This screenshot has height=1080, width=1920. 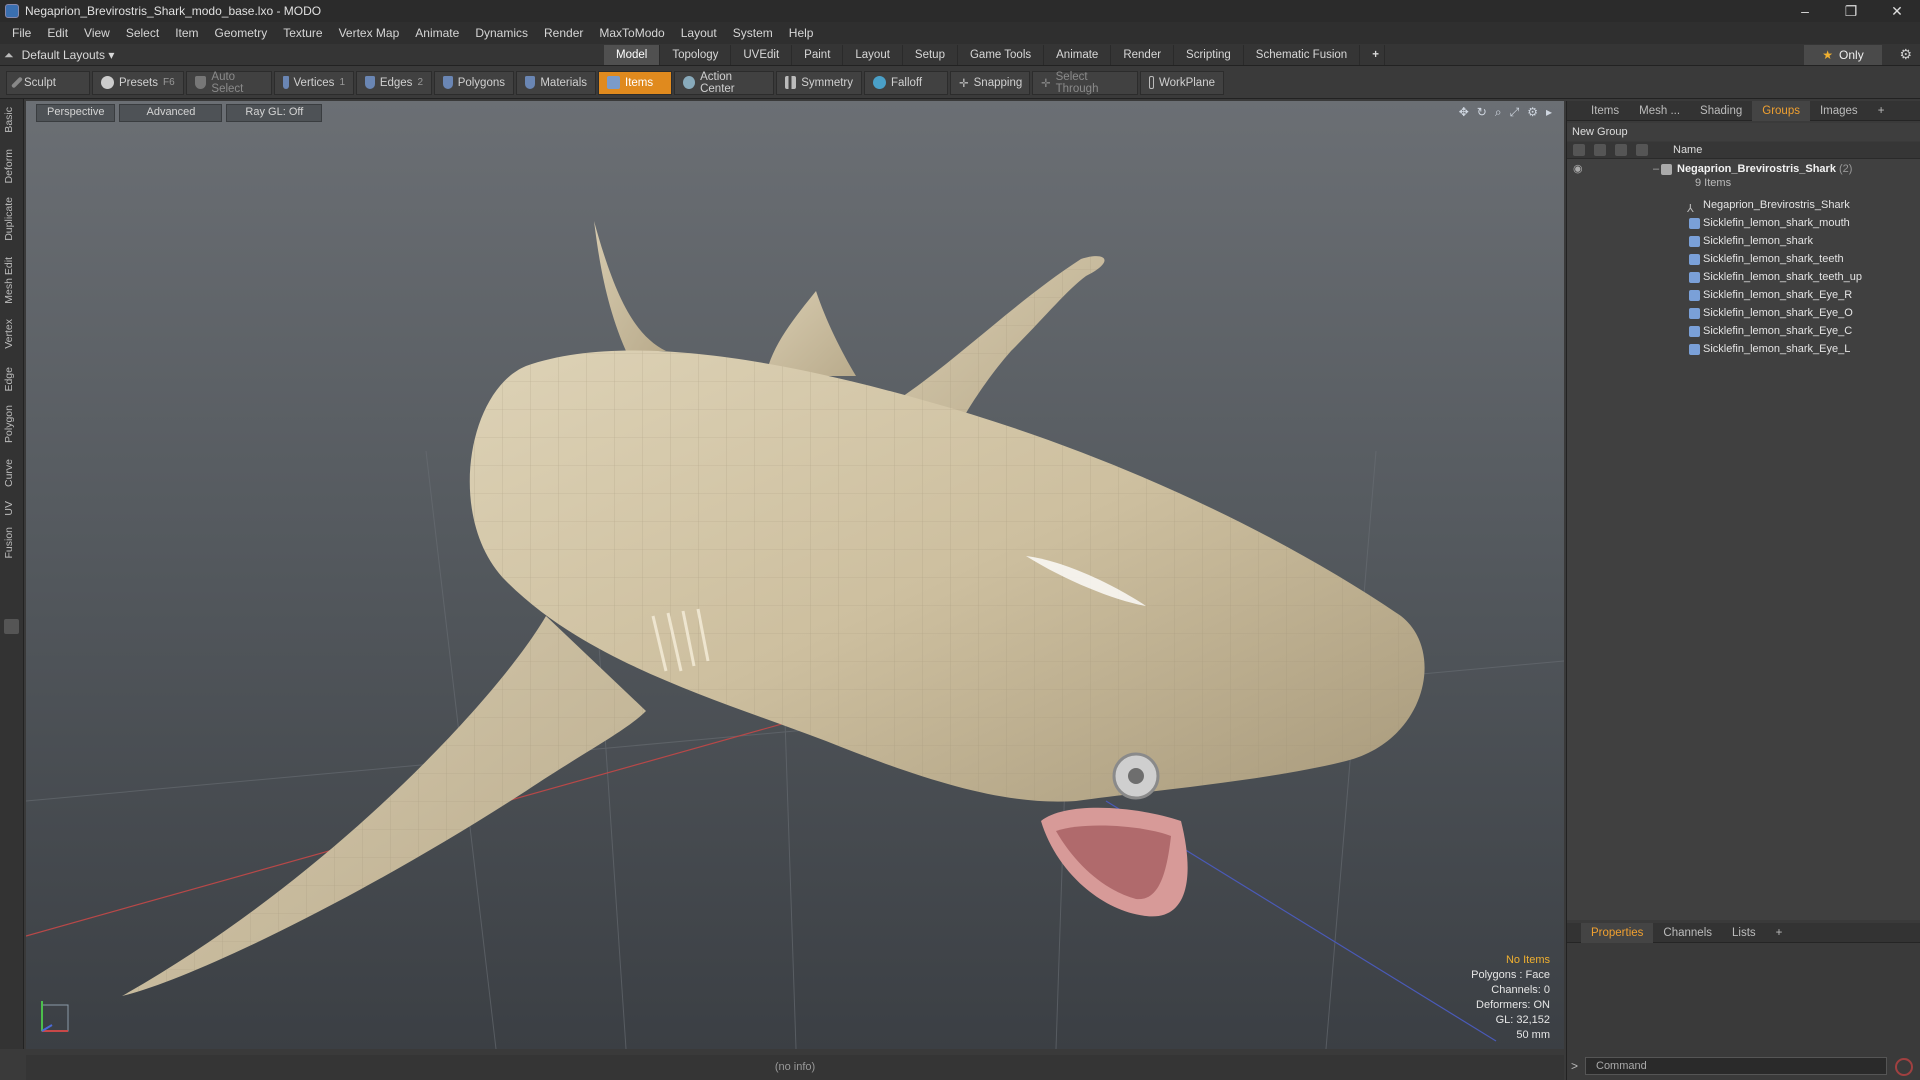 What do you see at coordinates (57, 33) in the screenshot?
I see `menu-edit: Edit` at bounding box center [57, 33].